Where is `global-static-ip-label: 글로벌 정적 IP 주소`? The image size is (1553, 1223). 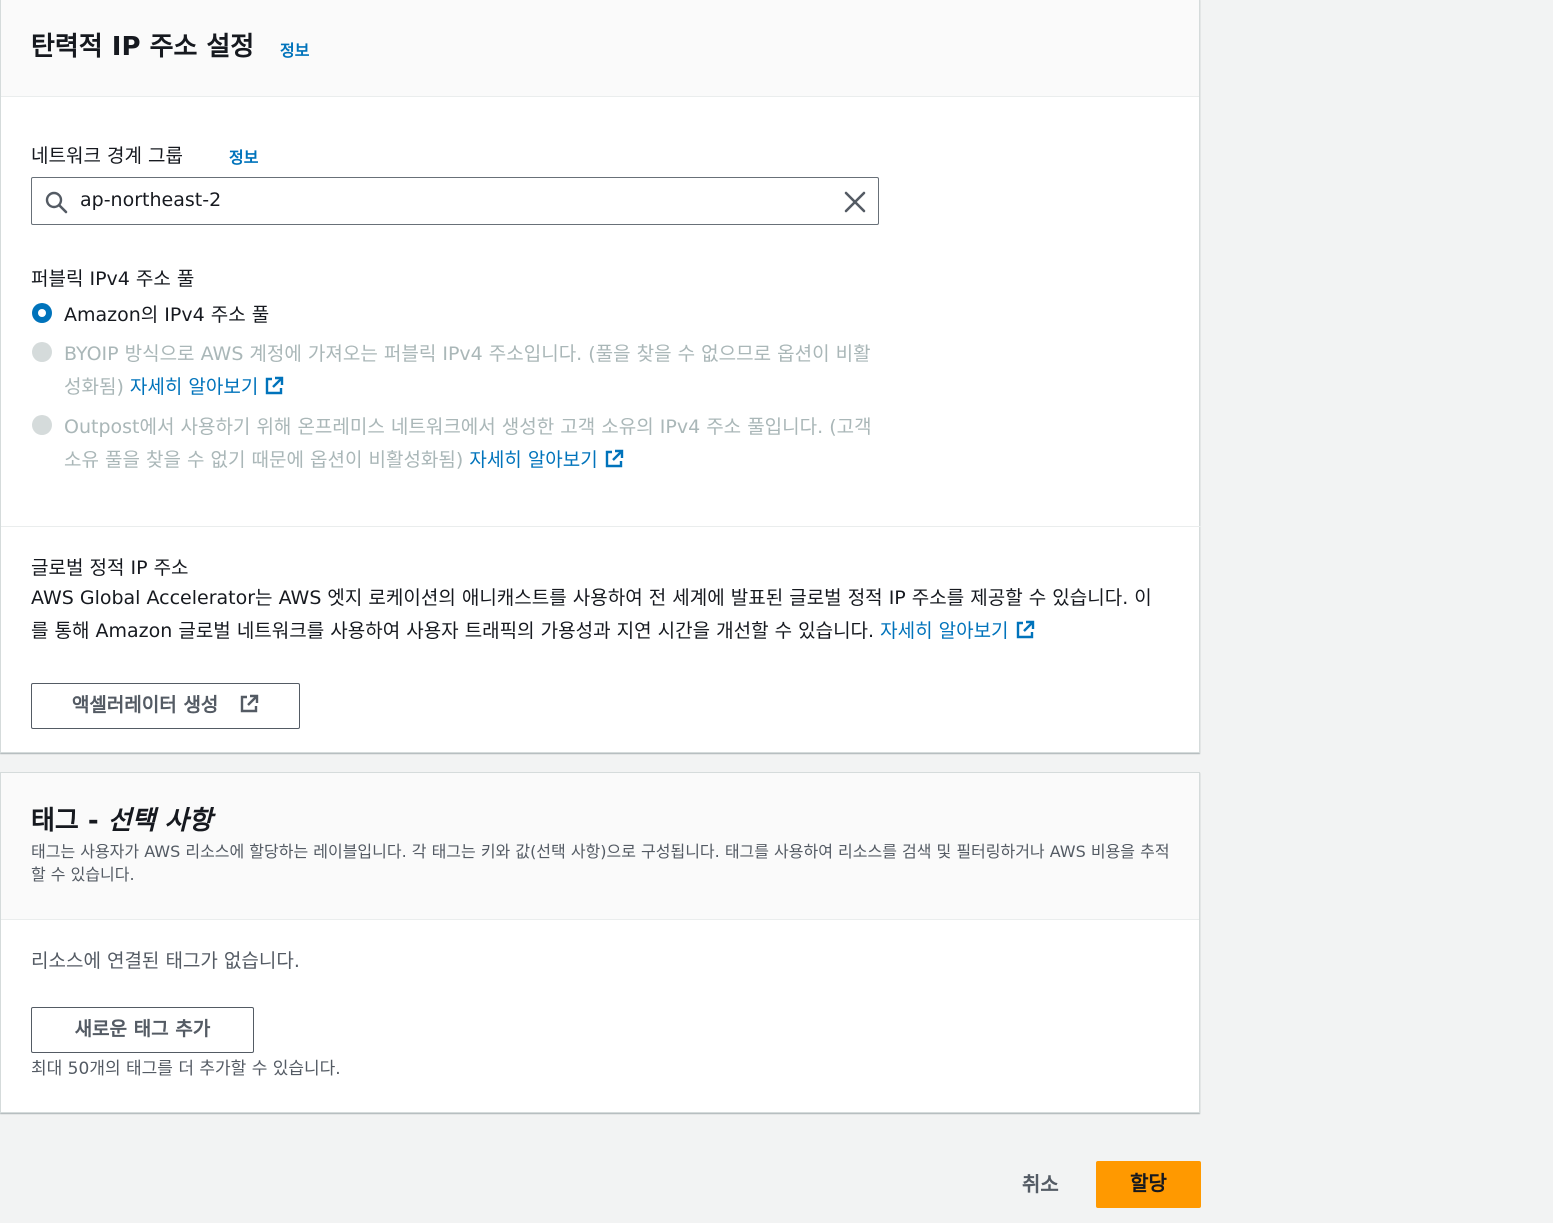
global-static-ip-label: 글로벌 정적 IP 주소 is located at coordinates (110, 568).